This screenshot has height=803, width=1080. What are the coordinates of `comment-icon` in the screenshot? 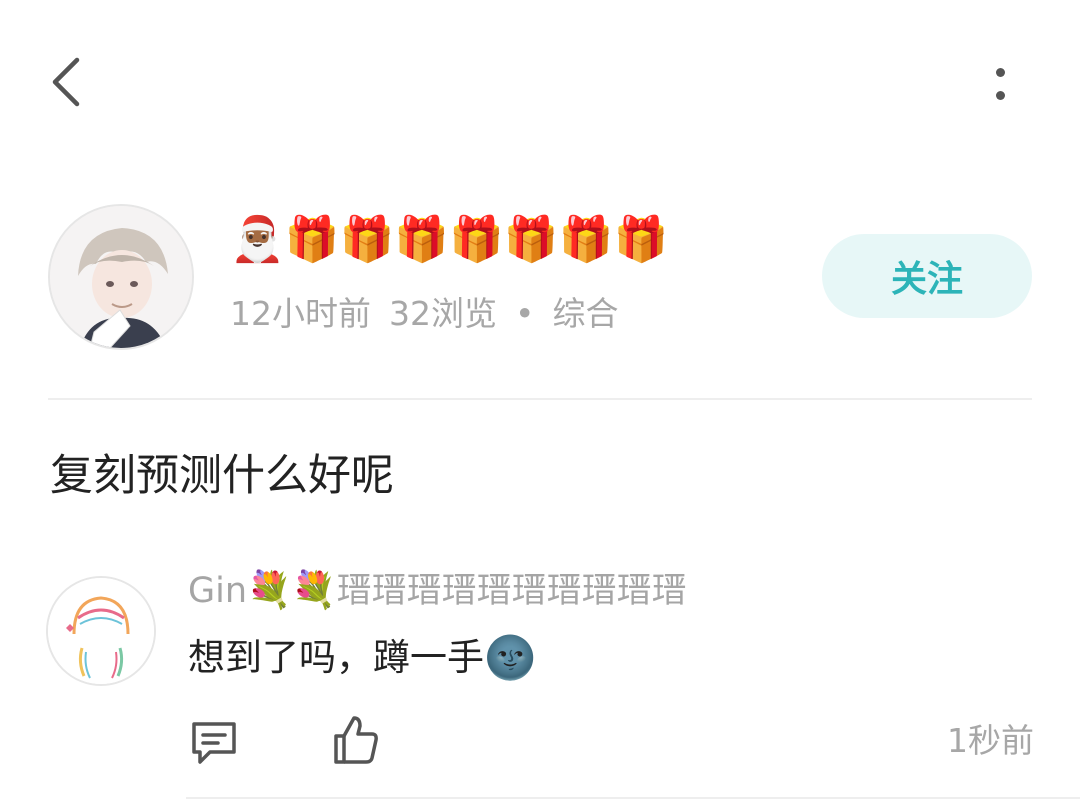 It's located at (214, 743).